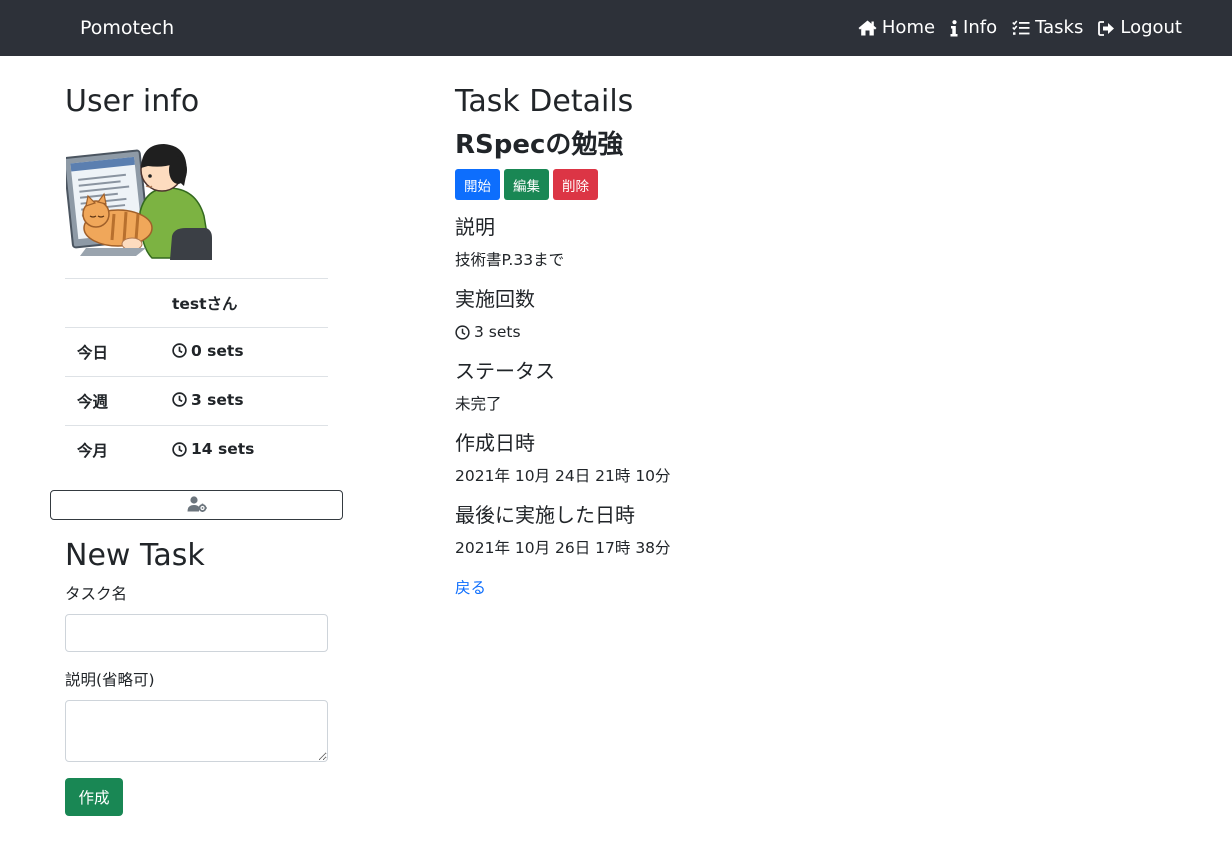 Image resolution: width=1232 pixels, height=850 pixels. What do you see at coordinates (112, 450) in the screenshot?
I see `stat-label-month: 今月` at bounding box center [112, 450].